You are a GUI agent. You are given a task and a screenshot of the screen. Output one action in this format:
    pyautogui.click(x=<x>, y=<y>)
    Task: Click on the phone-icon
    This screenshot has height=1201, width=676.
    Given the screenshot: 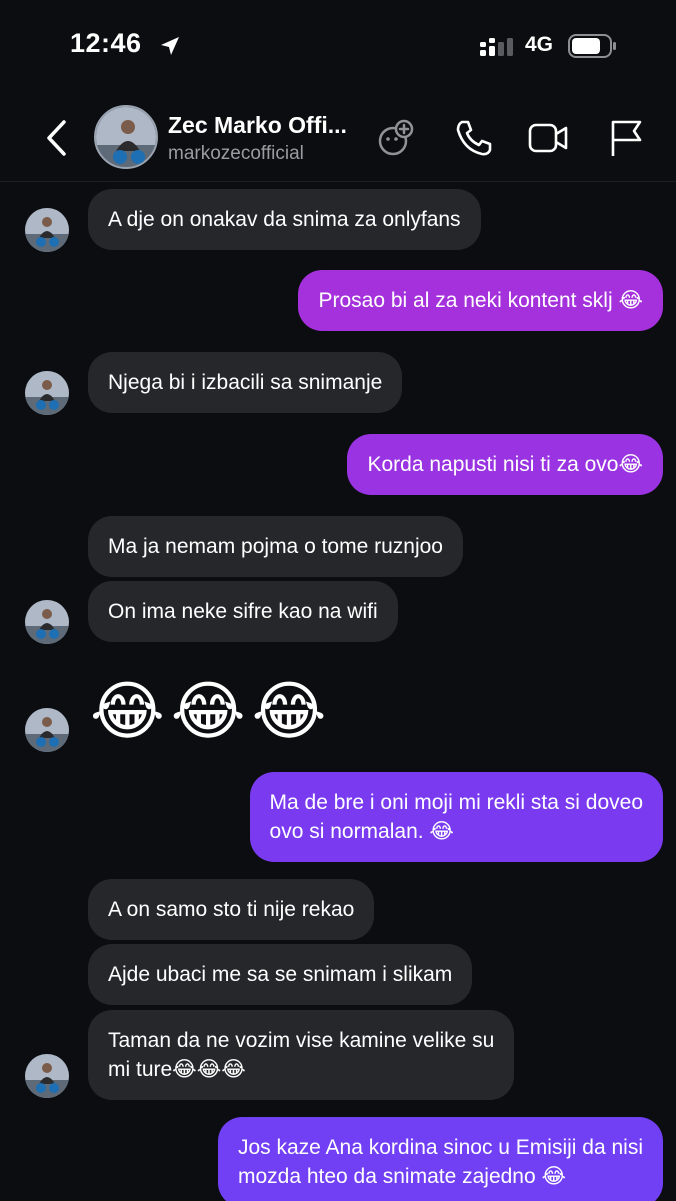 What is the action you would take?
    pyautogui.click(x=474, y=138)
    